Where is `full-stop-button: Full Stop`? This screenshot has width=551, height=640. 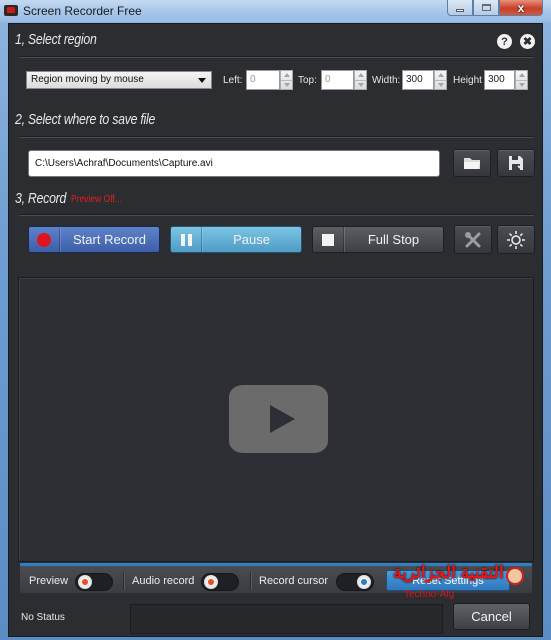
full-stop-button: Full Stop is located at coordinates (378, 239).